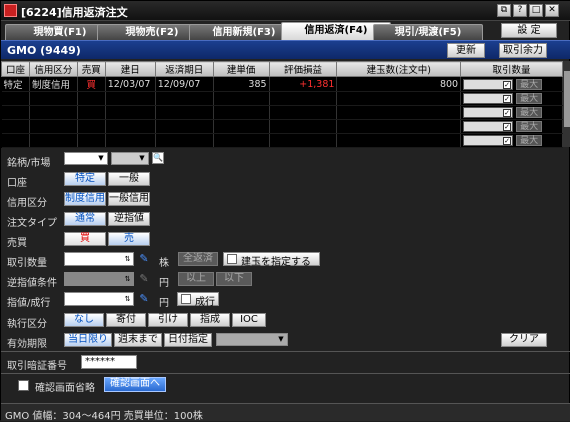  Describe the element at coordinates (99, 299) in the screenshot. I see `limit-price-input: ⇅` at that location.